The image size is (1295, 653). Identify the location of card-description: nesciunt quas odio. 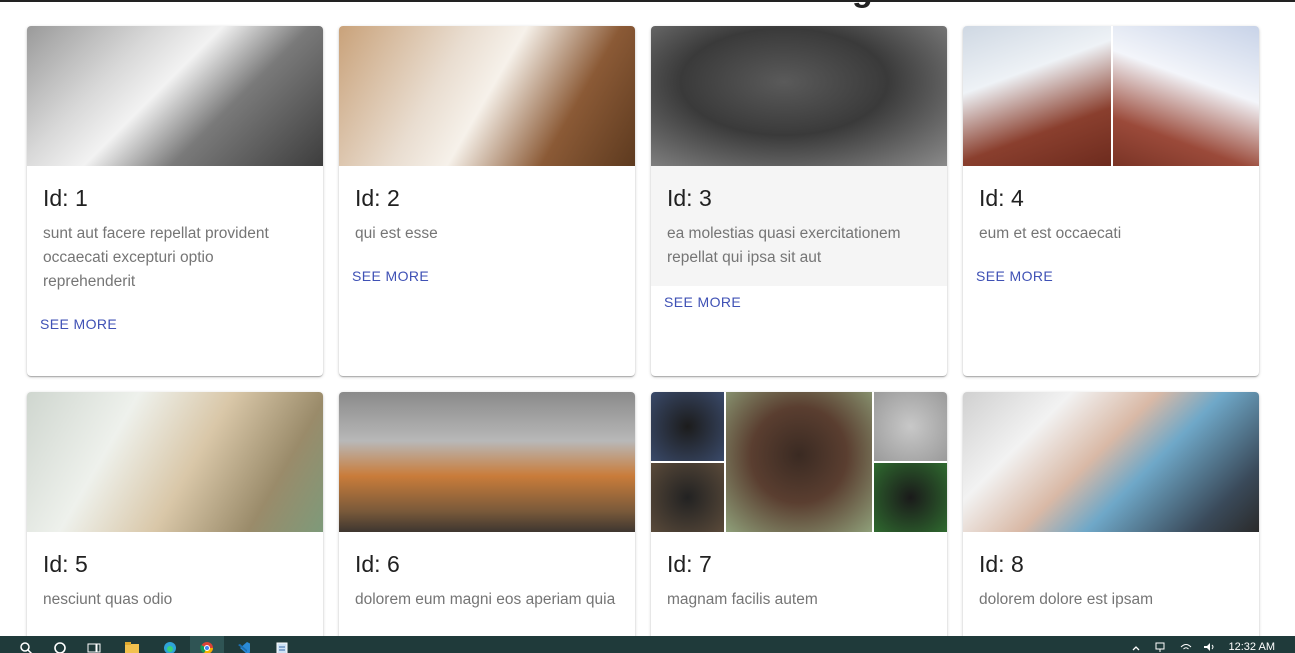
(108, 599).